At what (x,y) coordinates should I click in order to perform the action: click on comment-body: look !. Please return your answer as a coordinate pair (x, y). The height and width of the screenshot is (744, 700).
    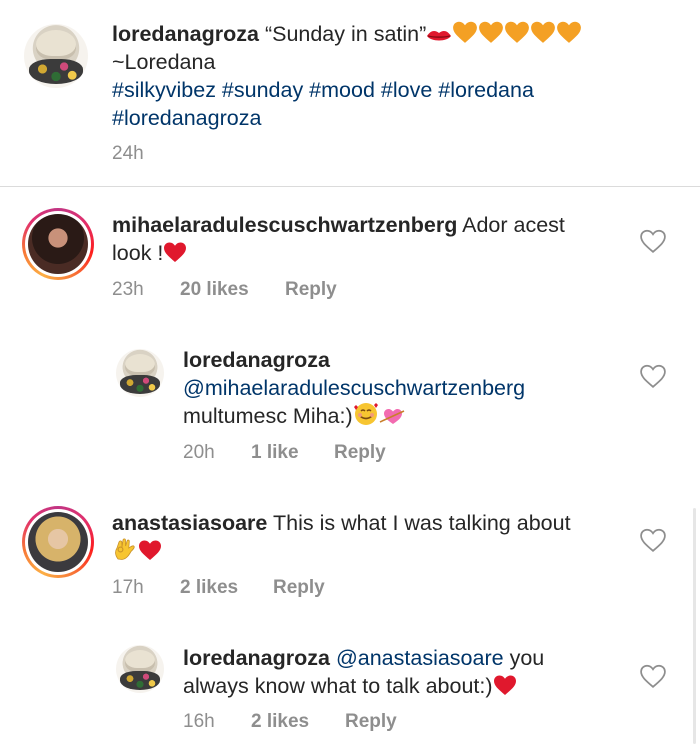
    Looking at the image, I should click on (138, 253).